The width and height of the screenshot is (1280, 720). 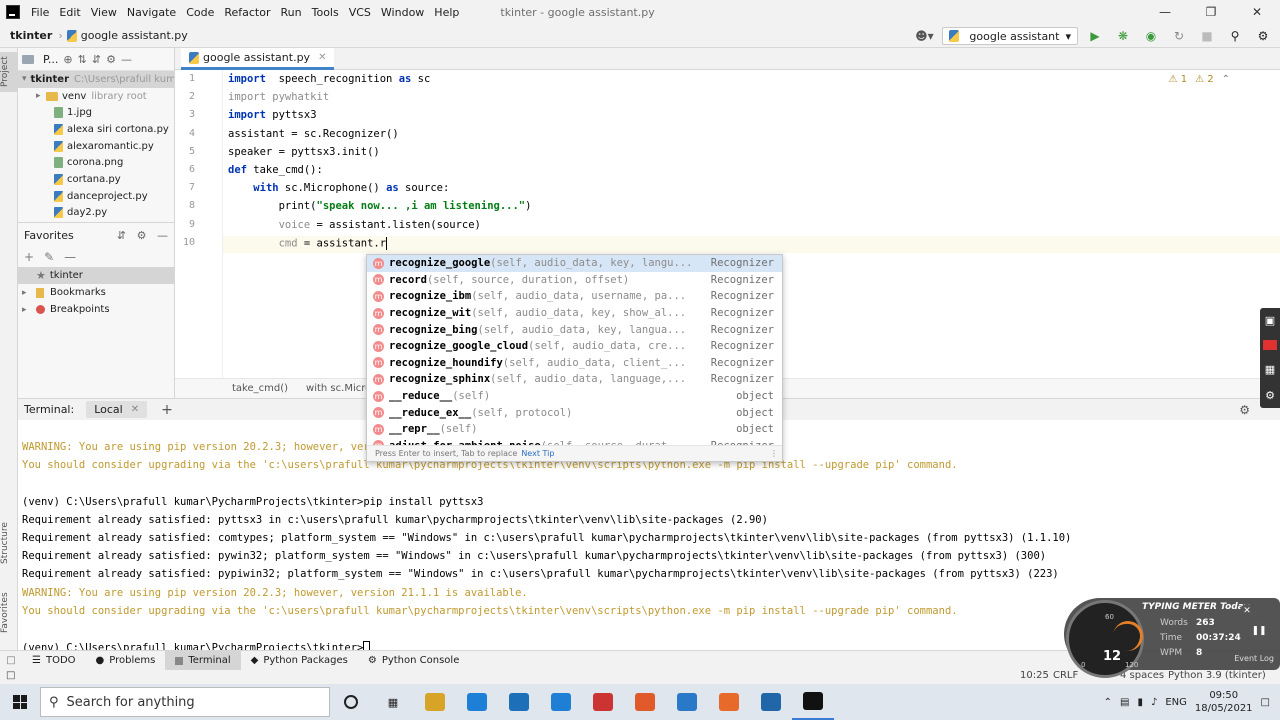 What do you see at coordinates (1034, 675) in the screenshot?
I see `caret-position: 10:25` at bounding box center [1034, 675].